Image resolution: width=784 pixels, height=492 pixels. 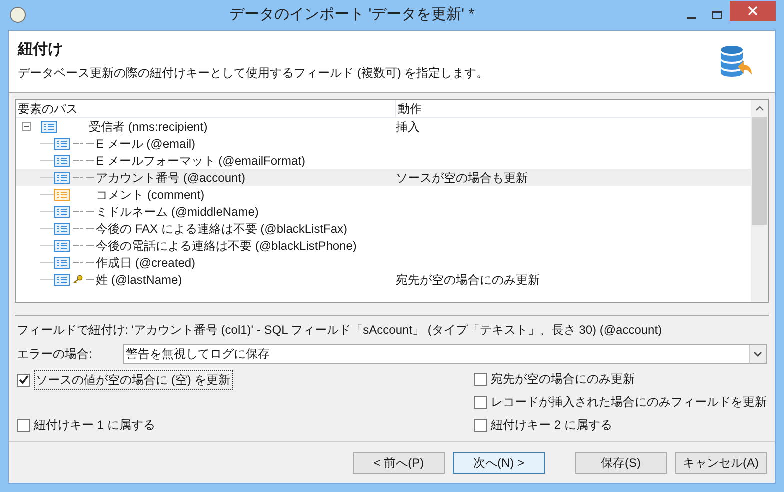 I want to click on action-text: 挿入, so click(x=408, y=127).